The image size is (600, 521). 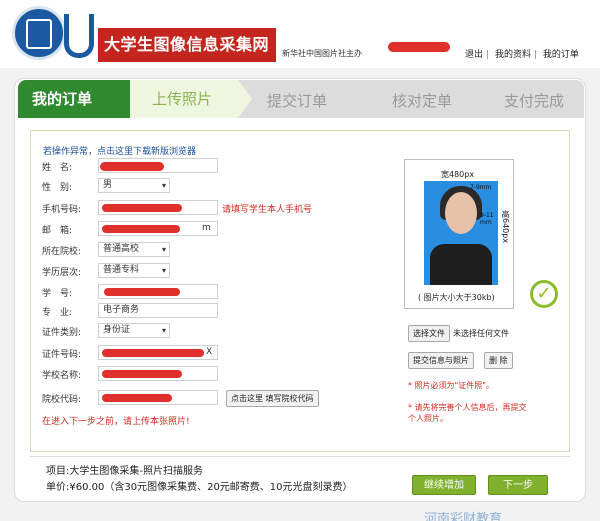 I want to click on level-row: 学历层次: 普通专科, so click(x=132, y=271).